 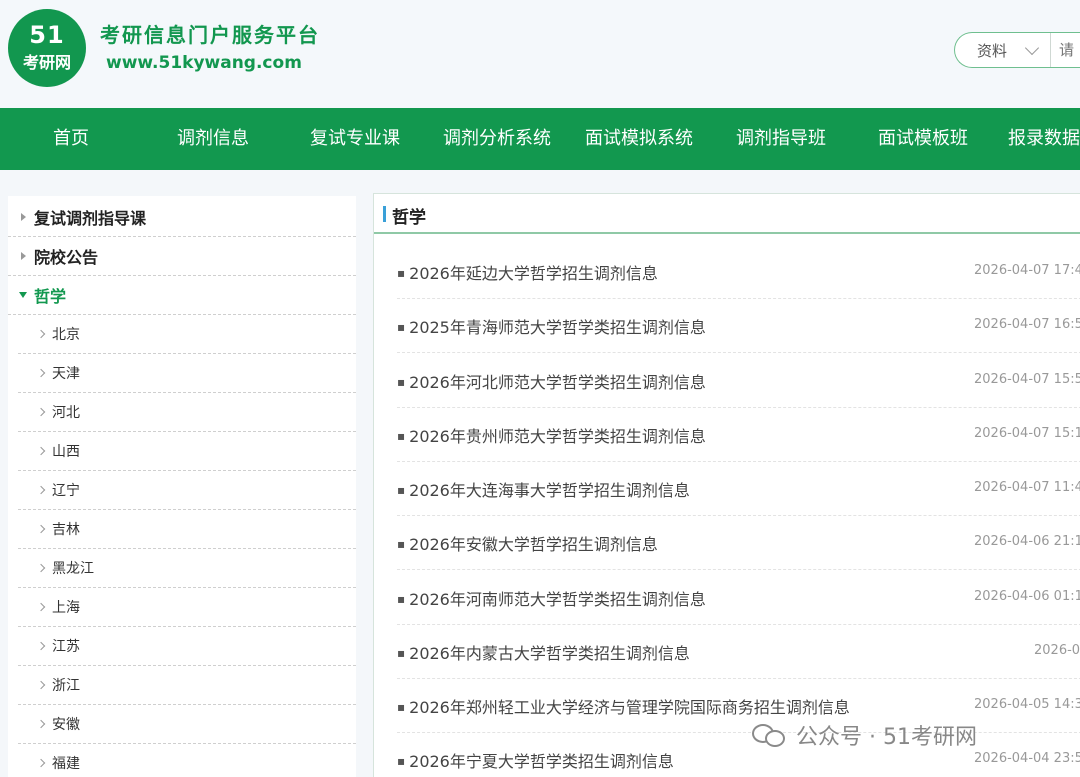 What do you see at coordinates (355, 139) in the screenshot?
I see `nav-item-retest-course: 复试专业课` at bounding box center [355, 139].